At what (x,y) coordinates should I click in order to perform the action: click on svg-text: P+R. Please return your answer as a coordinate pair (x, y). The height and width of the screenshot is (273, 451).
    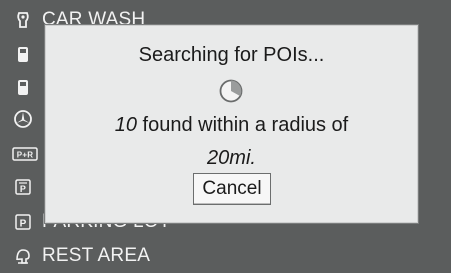
    Looking at the image, I should click on (25, 155).